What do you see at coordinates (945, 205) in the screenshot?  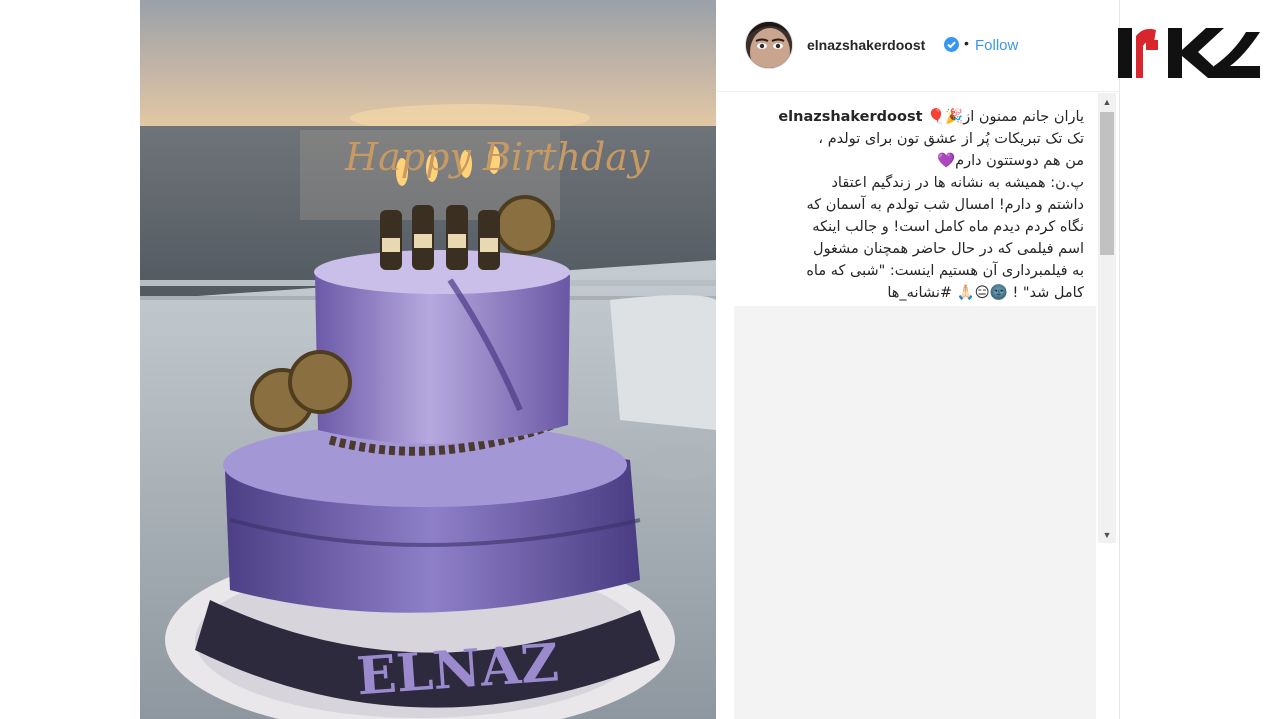 I see `caption-line-5: داشتم و دارم! امسال شب تولدم به آسمان که` at bounding box center [945, 205].